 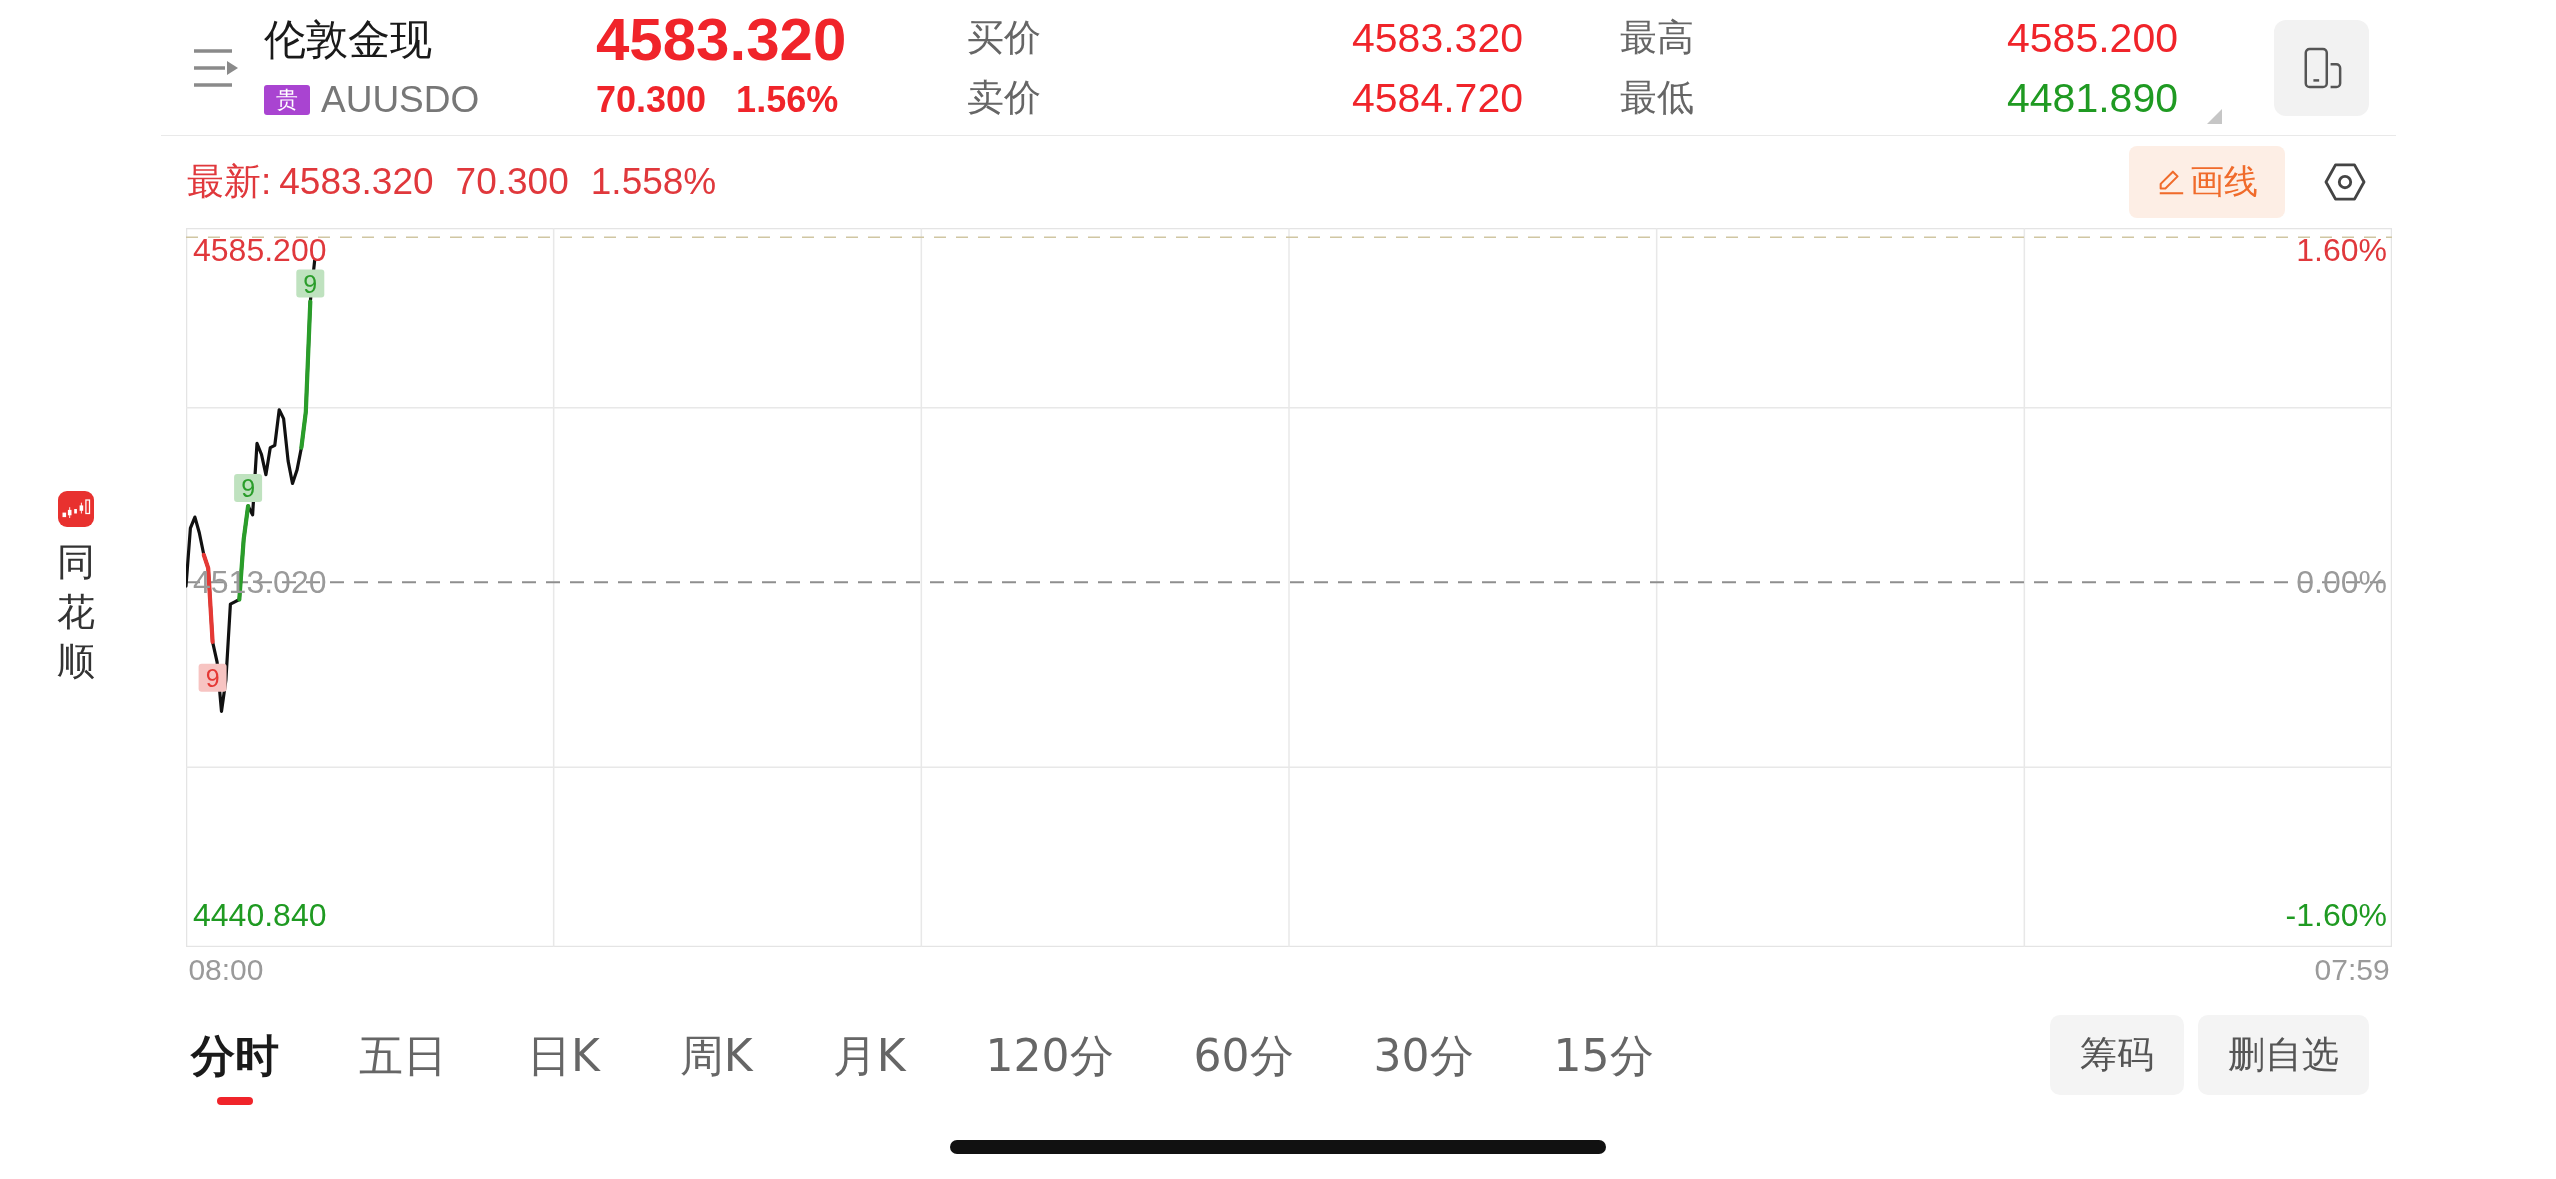 I want to click on brand-name: 同花顺, so click(x=75, y=612).